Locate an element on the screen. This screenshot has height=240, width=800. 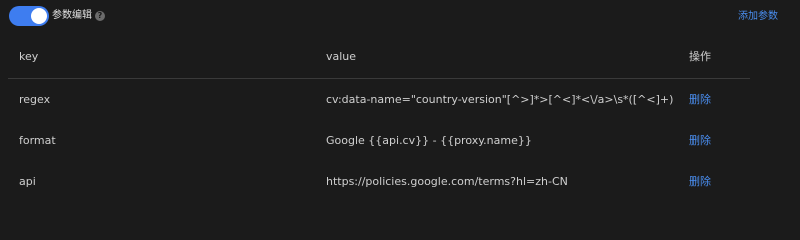
question-icon: ? is located at coordinates (100, 16).